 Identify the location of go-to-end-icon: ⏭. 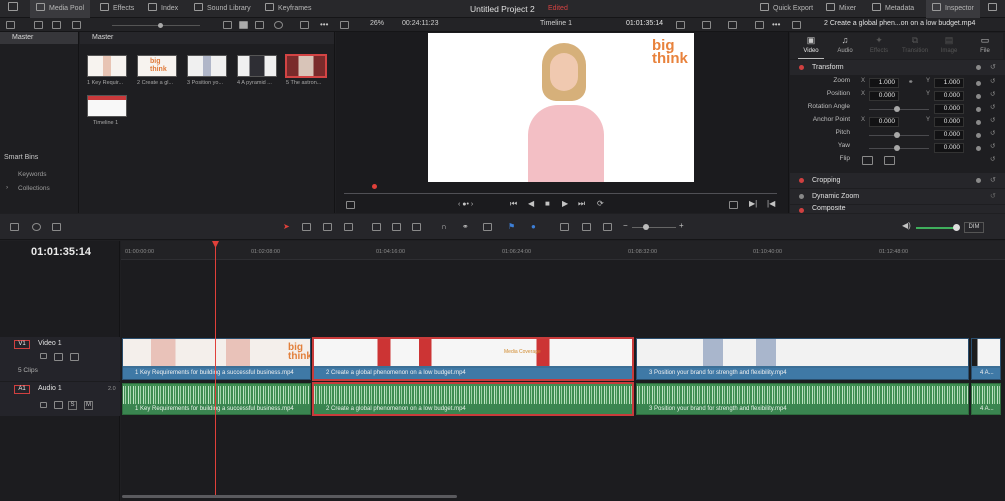
(581, 204).